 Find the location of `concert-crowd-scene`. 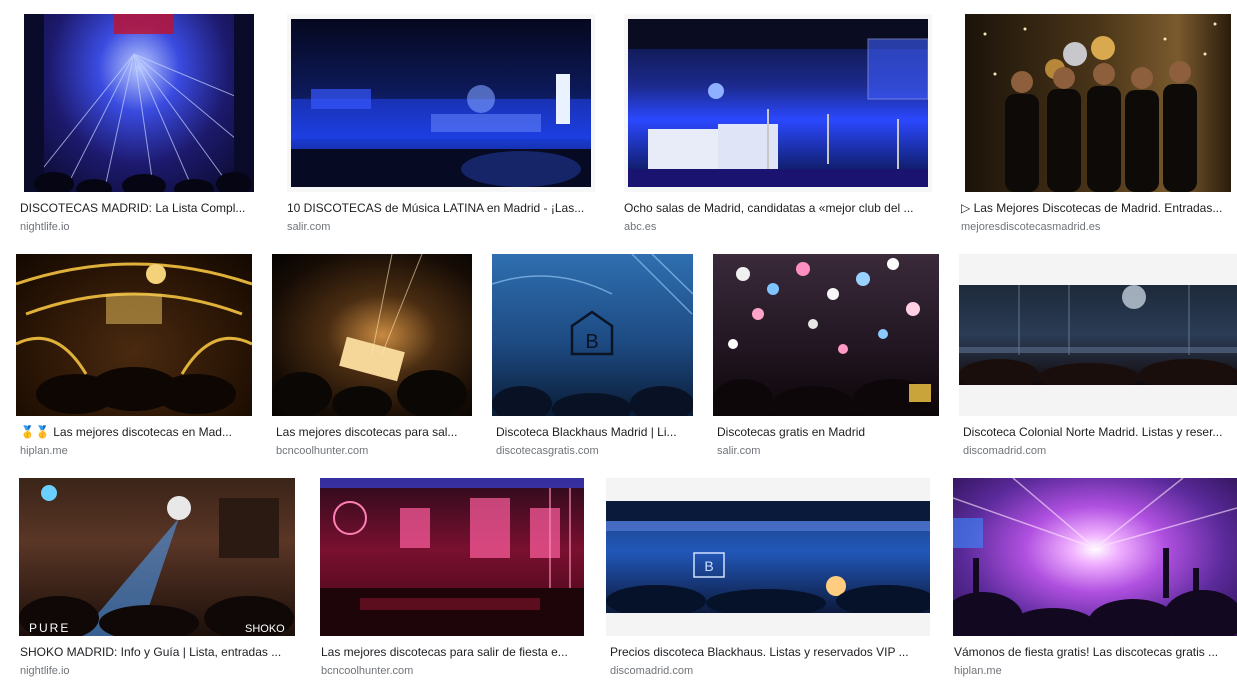

concert-crowd-scene is located at coordinates (1095, 557).